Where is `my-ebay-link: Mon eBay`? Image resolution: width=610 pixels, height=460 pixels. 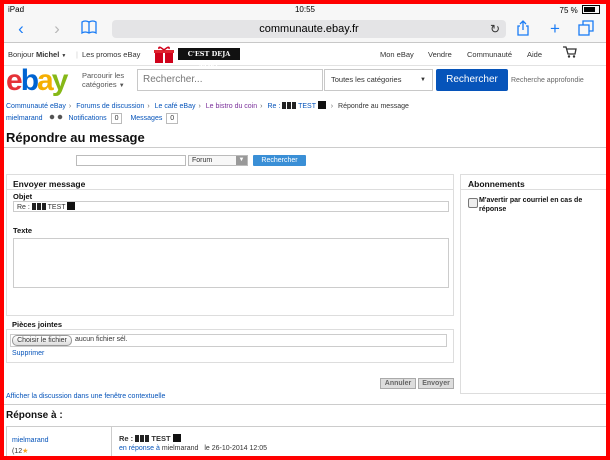
my-ebay-link: Mon eBay is located at coordinates (397, 54).